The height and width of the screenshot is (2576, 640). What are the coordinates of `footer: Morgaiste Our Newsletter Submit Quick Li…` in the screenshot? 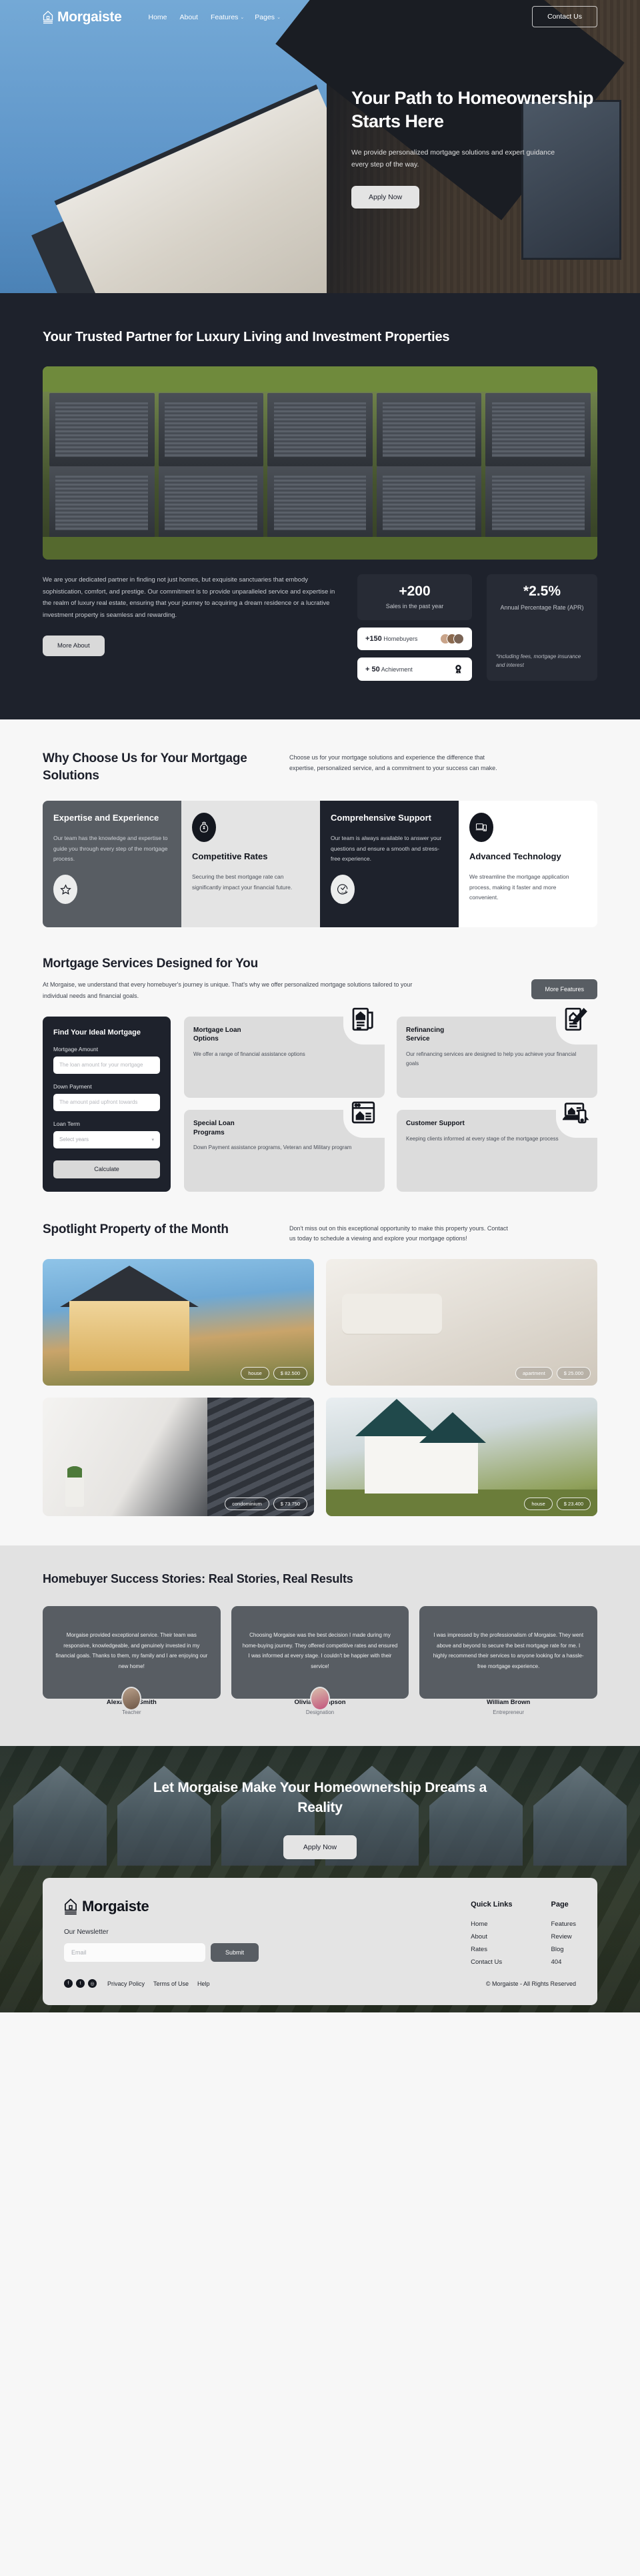 It's located at (320, 1942).